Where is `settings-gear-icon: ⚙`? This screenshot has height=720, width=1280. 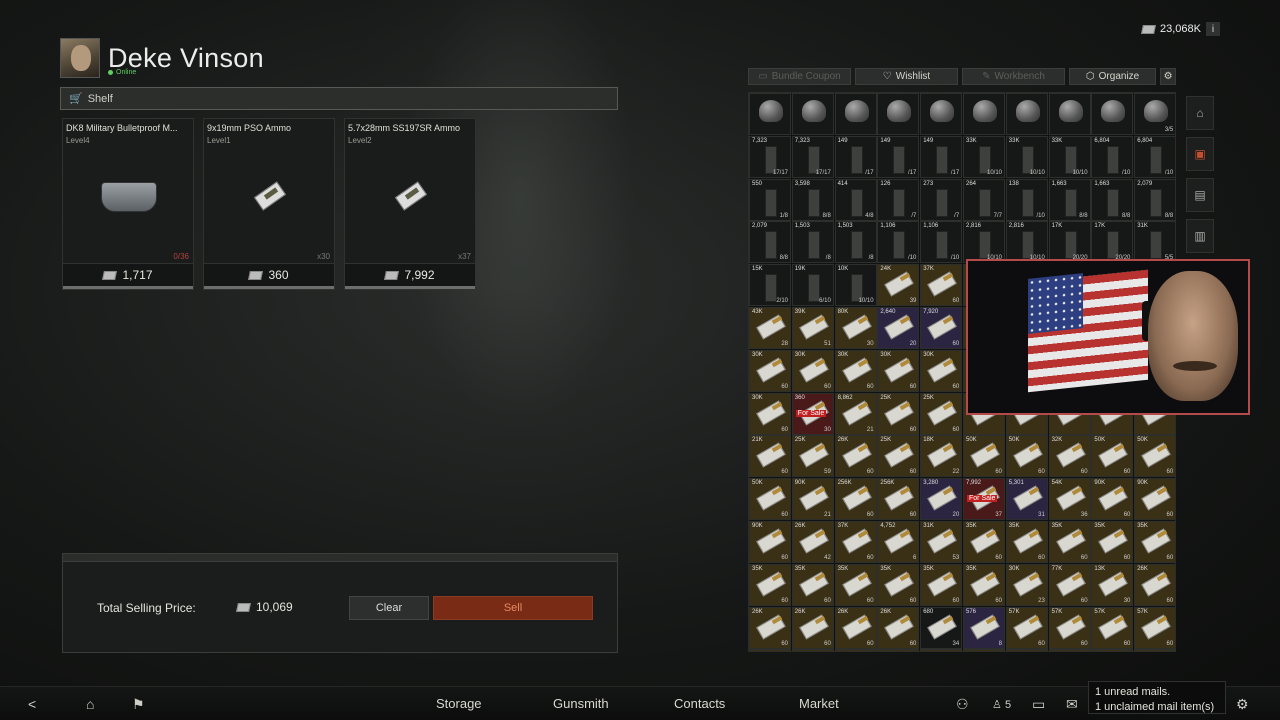 settings-gear-icon: ⚙ is located at coordinates (1242, 704).